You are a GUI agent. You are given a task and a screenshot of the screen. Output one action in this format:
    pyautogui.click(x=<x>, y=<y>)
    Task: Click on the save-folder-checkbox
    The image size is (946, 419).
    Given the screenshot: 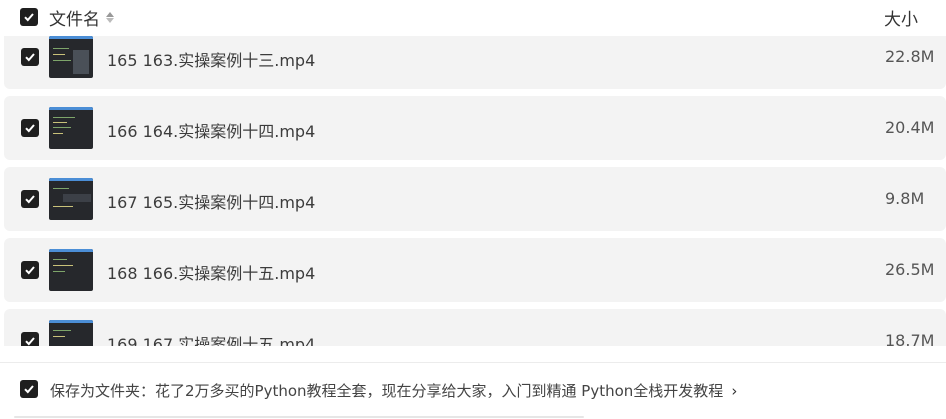 What is the action you would take?
    pyautogui.click(x=29, y=389)
    